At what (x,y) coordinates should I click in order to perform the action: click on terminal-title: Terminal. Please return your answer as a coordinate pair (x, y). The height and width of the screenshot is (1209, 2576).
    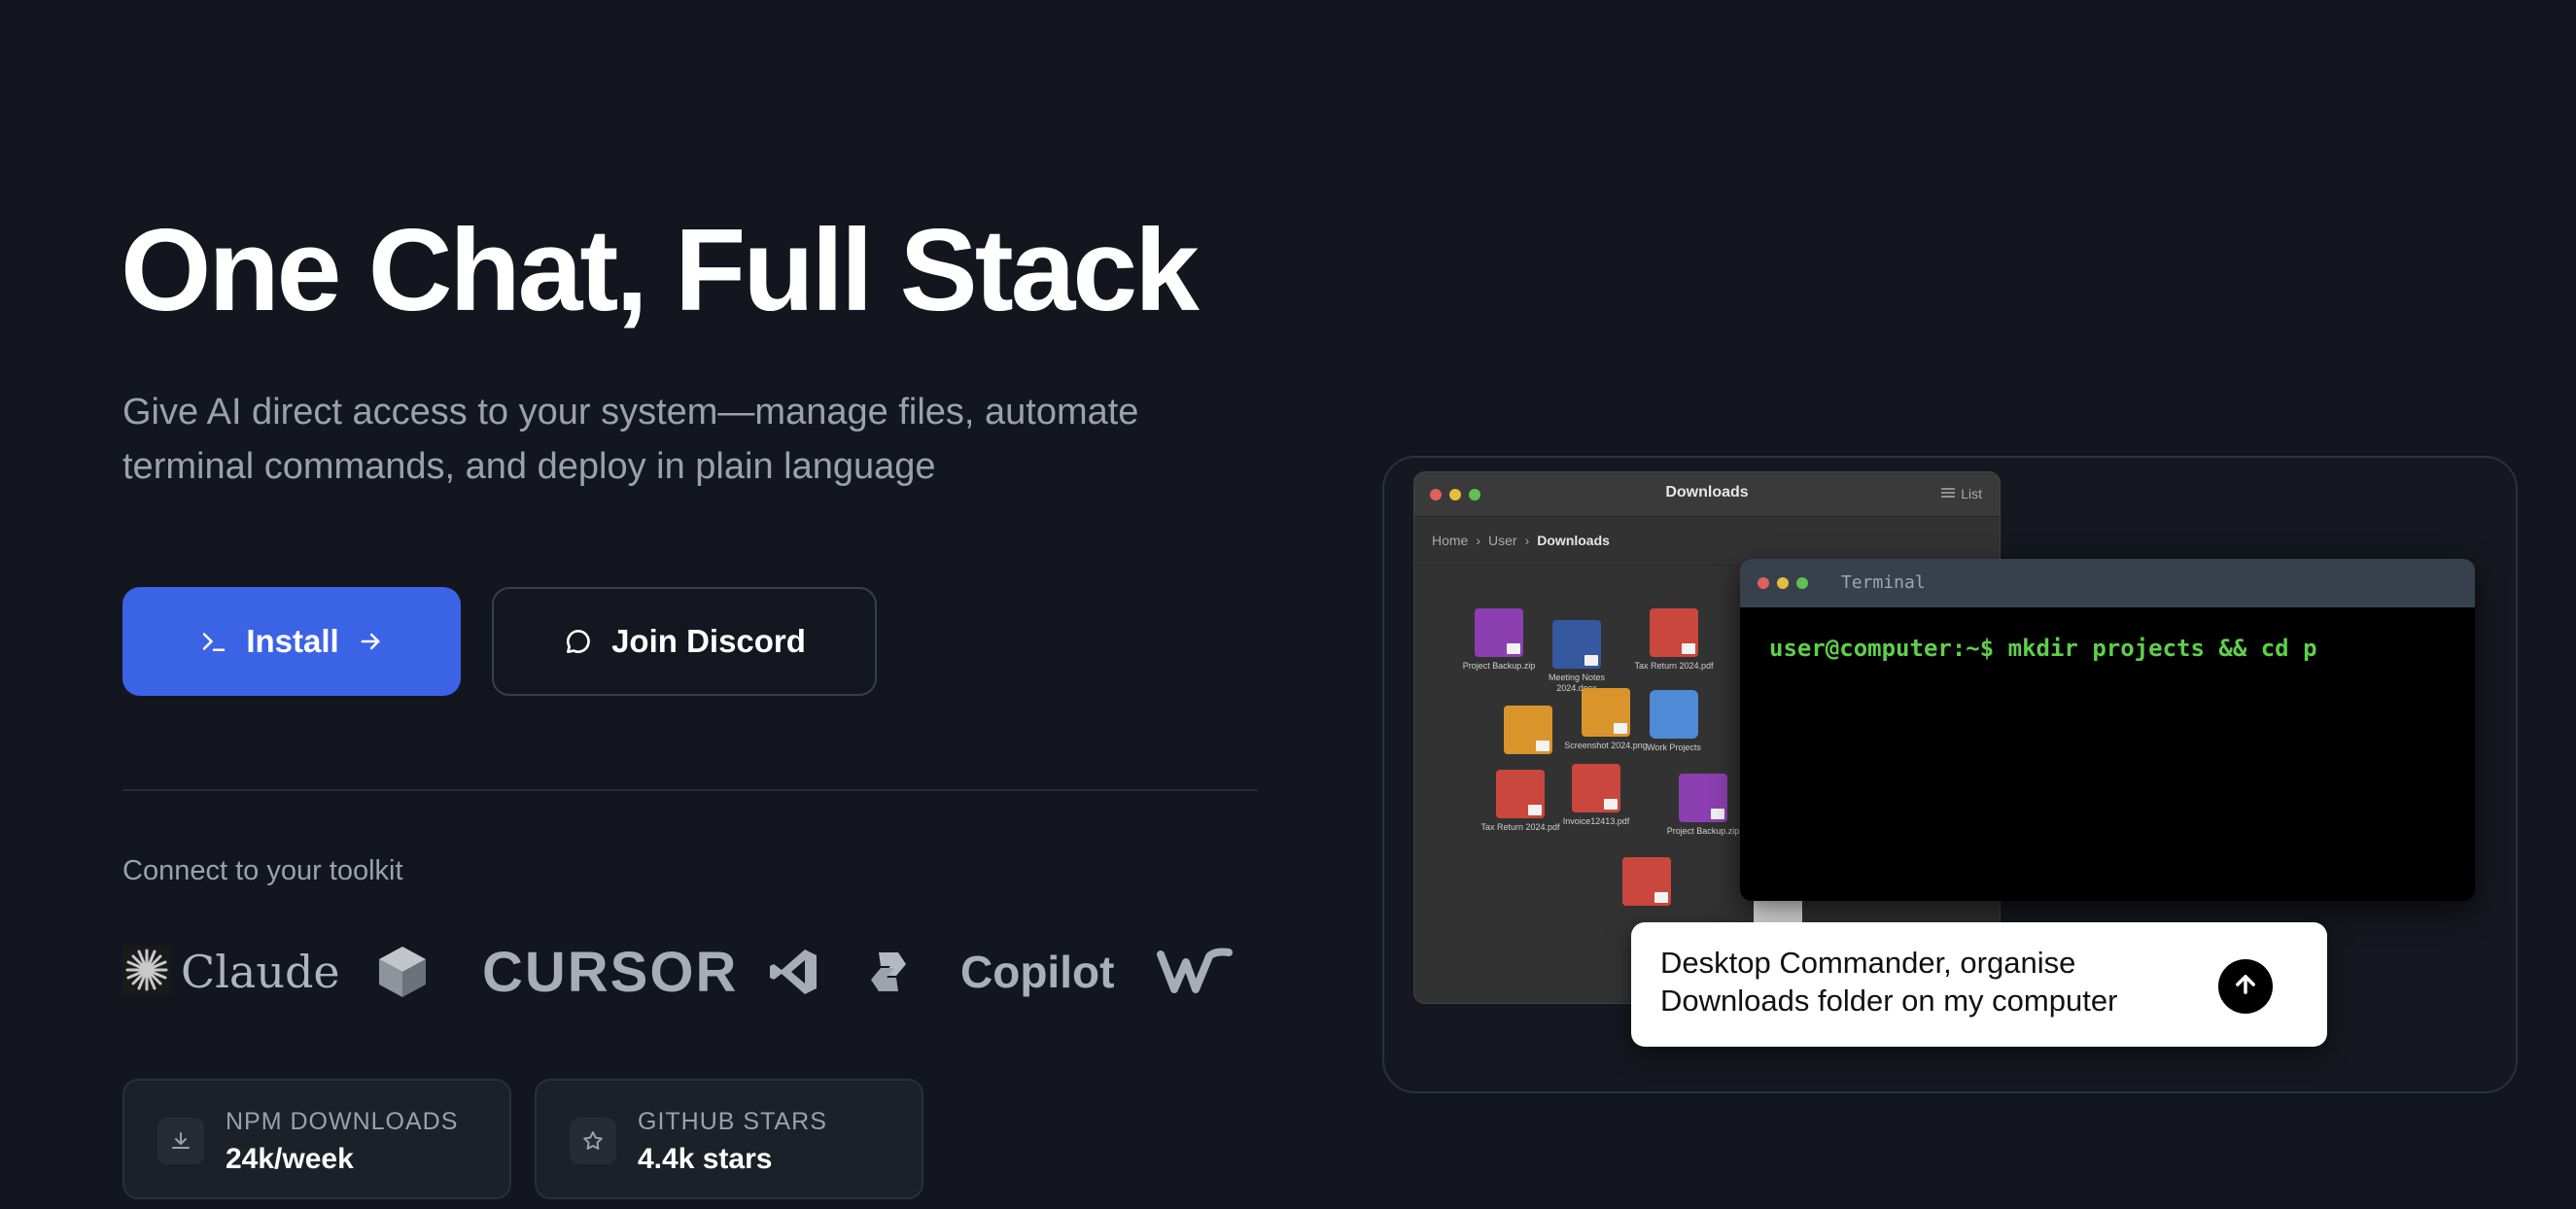
    Looking at the image, I should click on (1884, 582).